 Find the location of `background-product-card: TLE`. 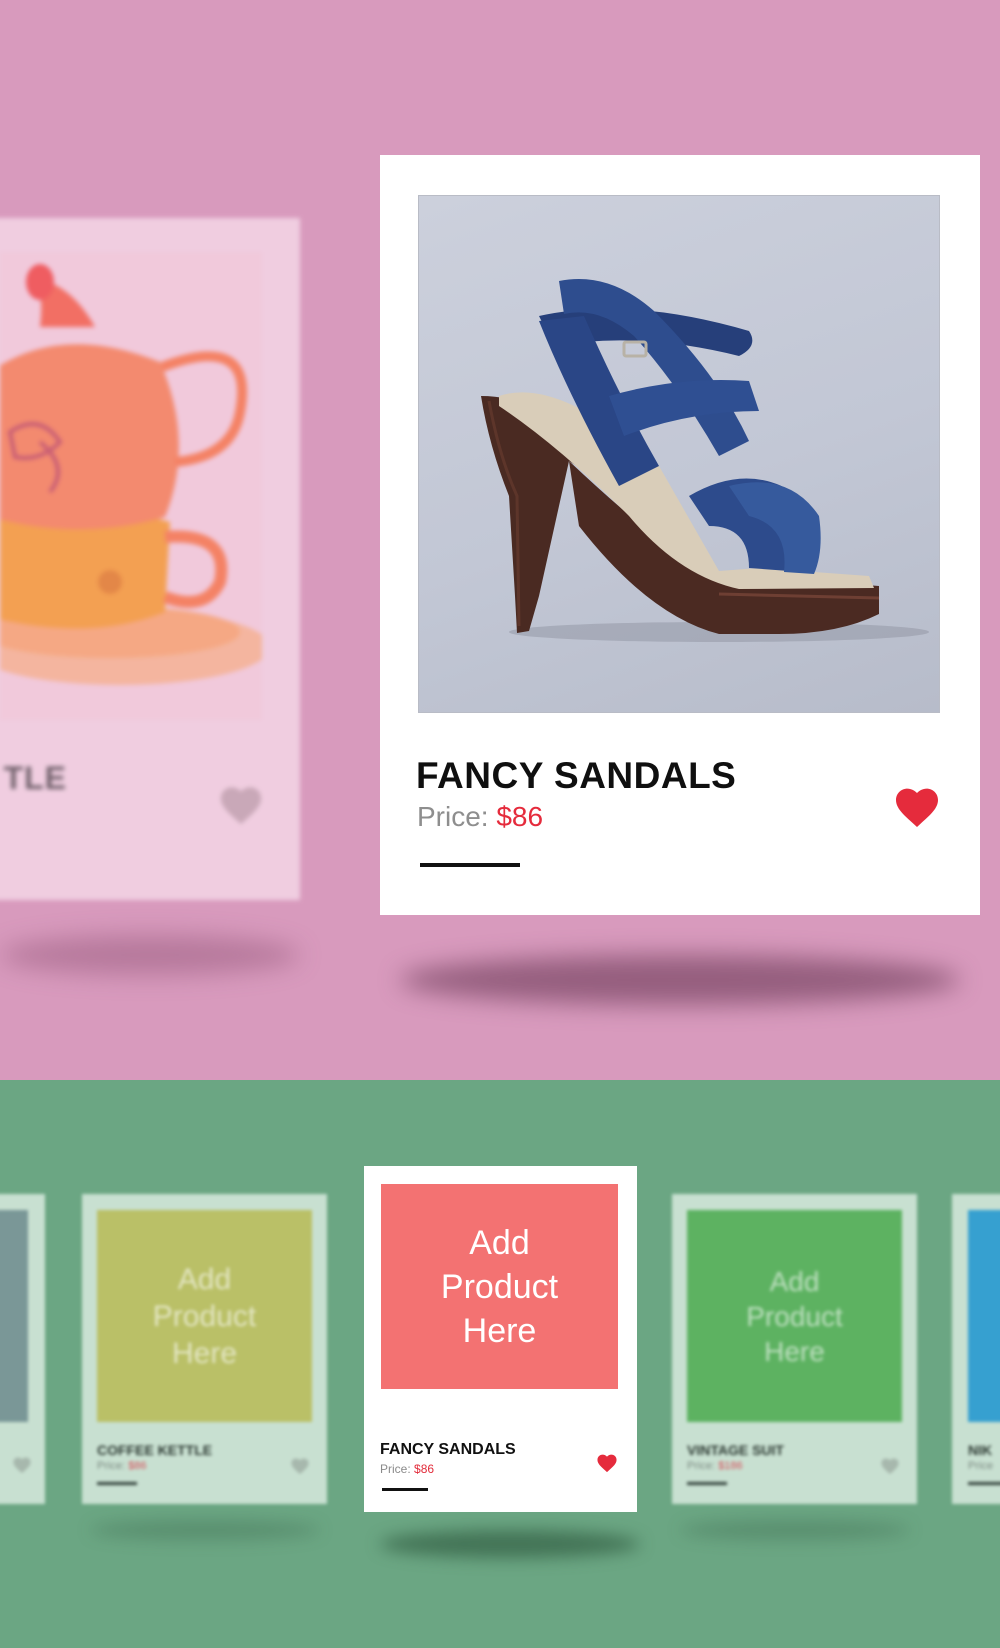

background-product-card: TLE is located at coordinates (150, 559).